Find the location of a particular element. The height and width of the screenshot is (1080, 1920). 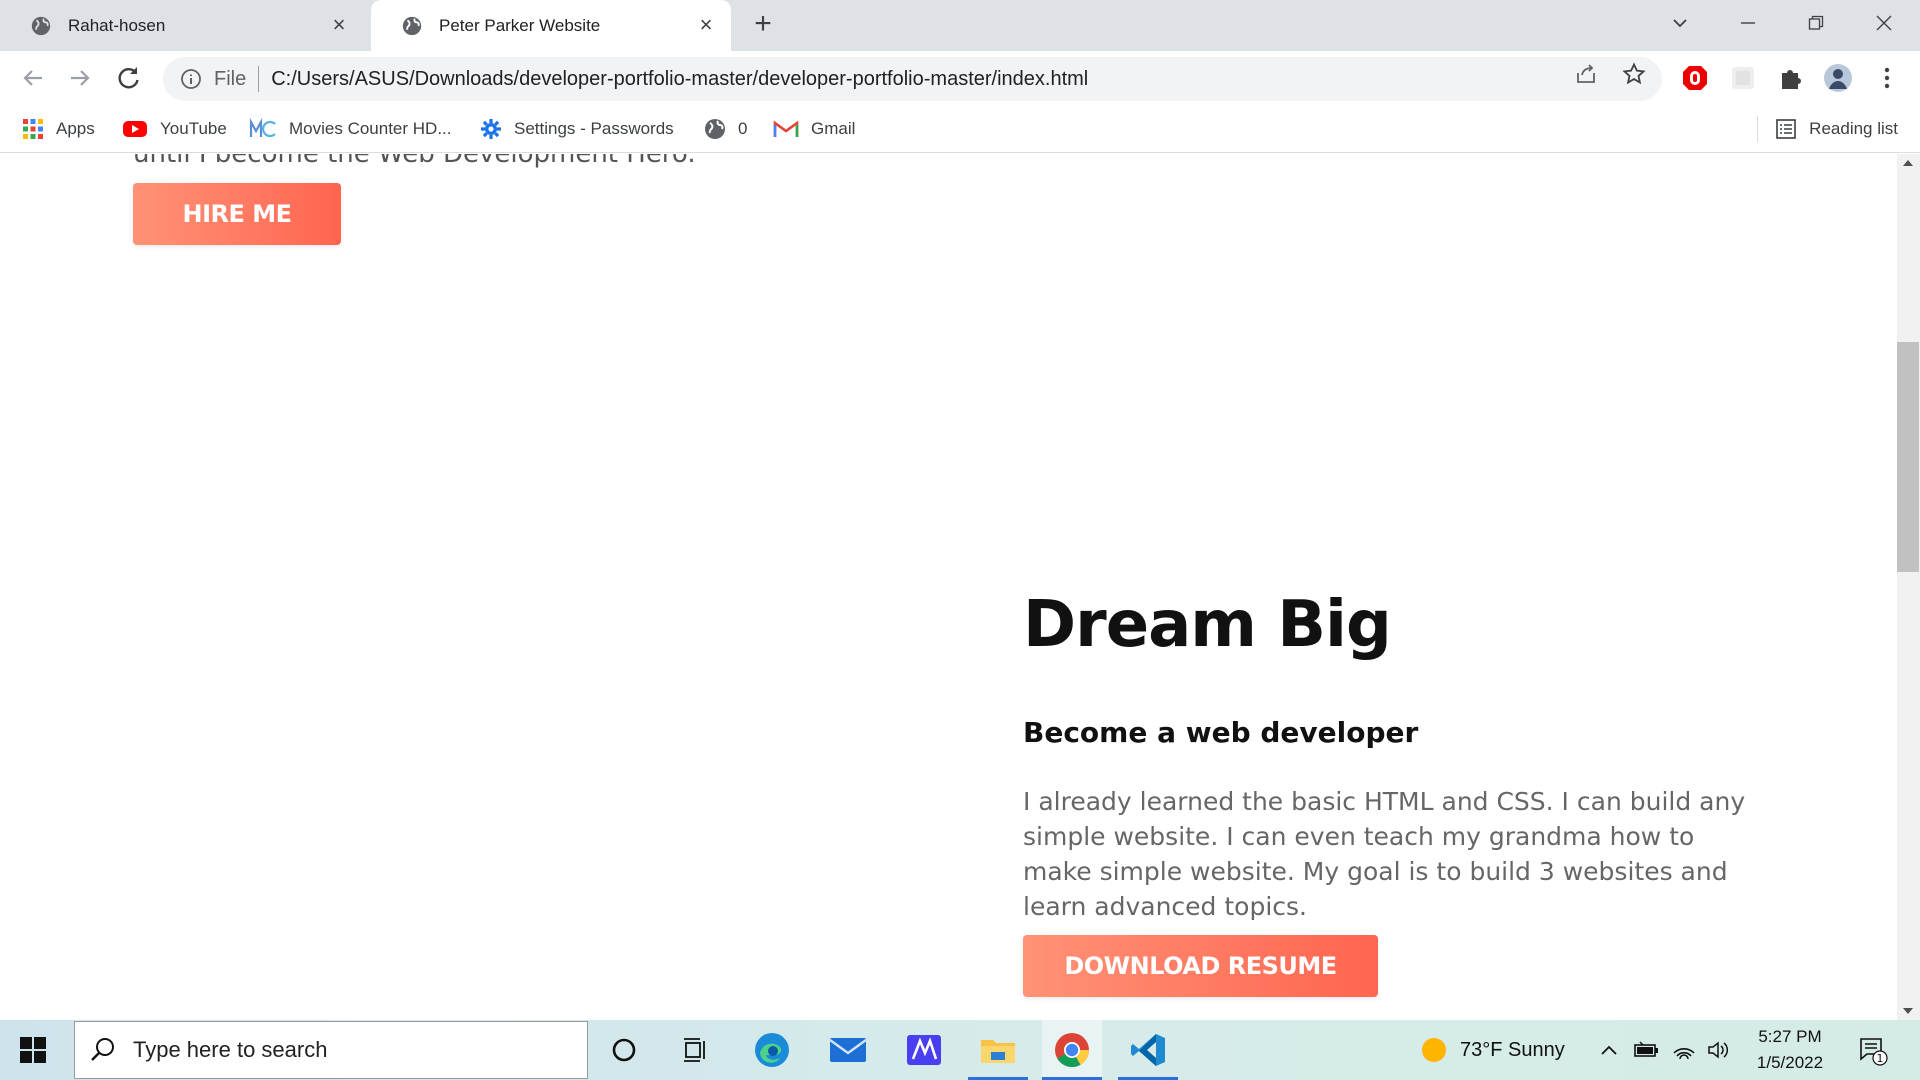

dream-big-heading: Dream Big is located at coordinates (1207, 625).